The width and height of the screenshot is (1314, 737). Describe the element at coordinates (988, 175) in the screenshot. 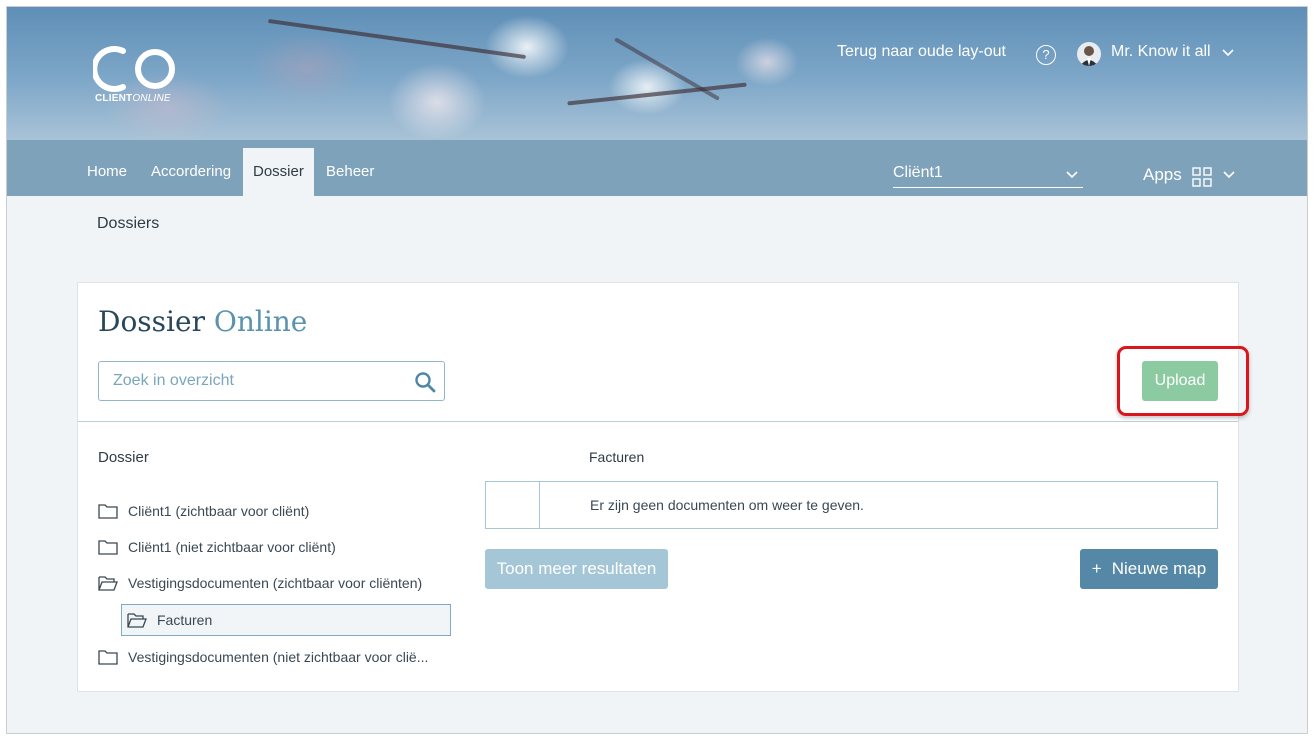

I see `client-select: Cliënt1` at that location.